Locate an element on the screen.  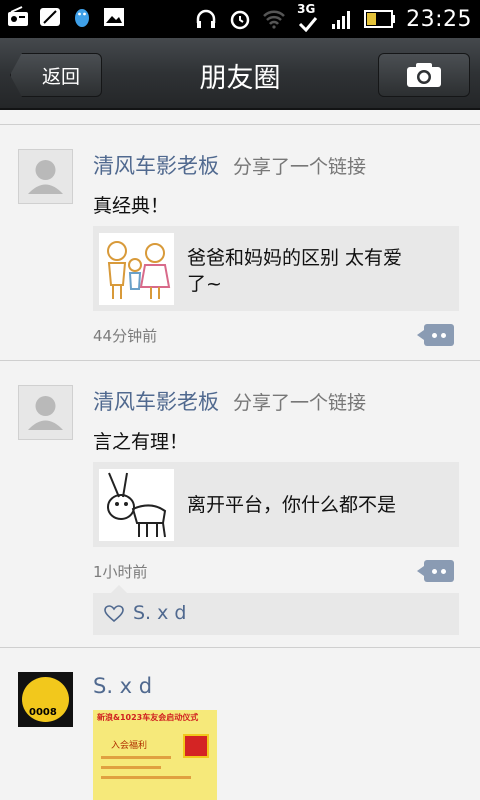
link-title-line1: 爸爸和妈妈的区别 太有爱 is located at coordinates (295, 258).